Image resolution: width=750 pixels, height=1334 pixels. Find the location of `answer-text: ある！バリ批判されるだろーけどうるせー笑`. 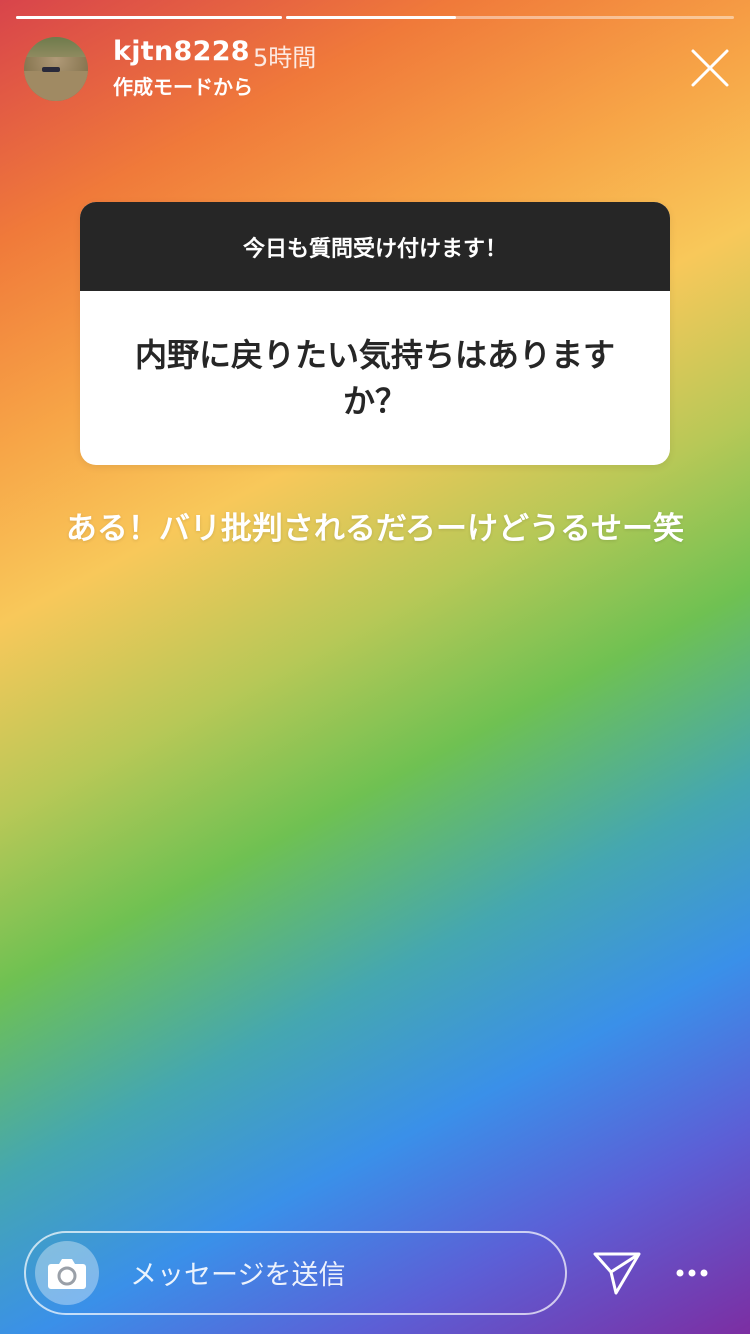

answer-text: ある！バリ批判されるだろーけどうるせー笑 is located at coordinates (375, 529).